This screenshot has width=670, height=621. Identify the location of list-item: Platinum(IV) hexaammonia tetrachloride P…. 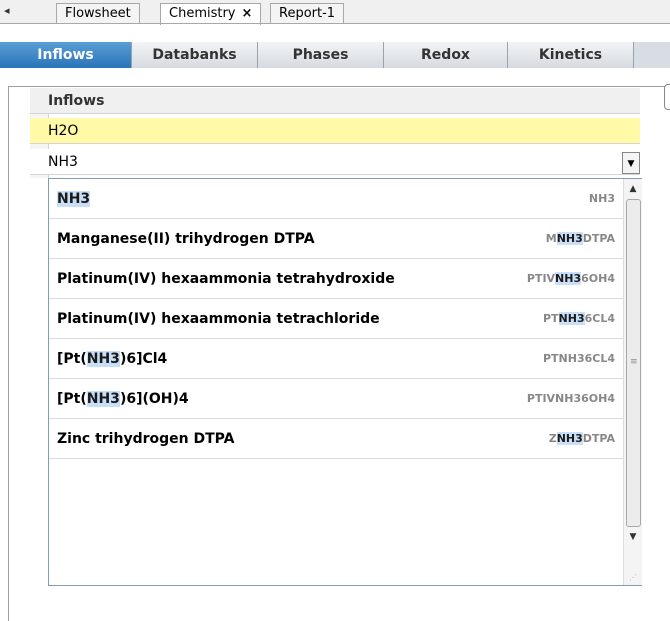
(336, 319).